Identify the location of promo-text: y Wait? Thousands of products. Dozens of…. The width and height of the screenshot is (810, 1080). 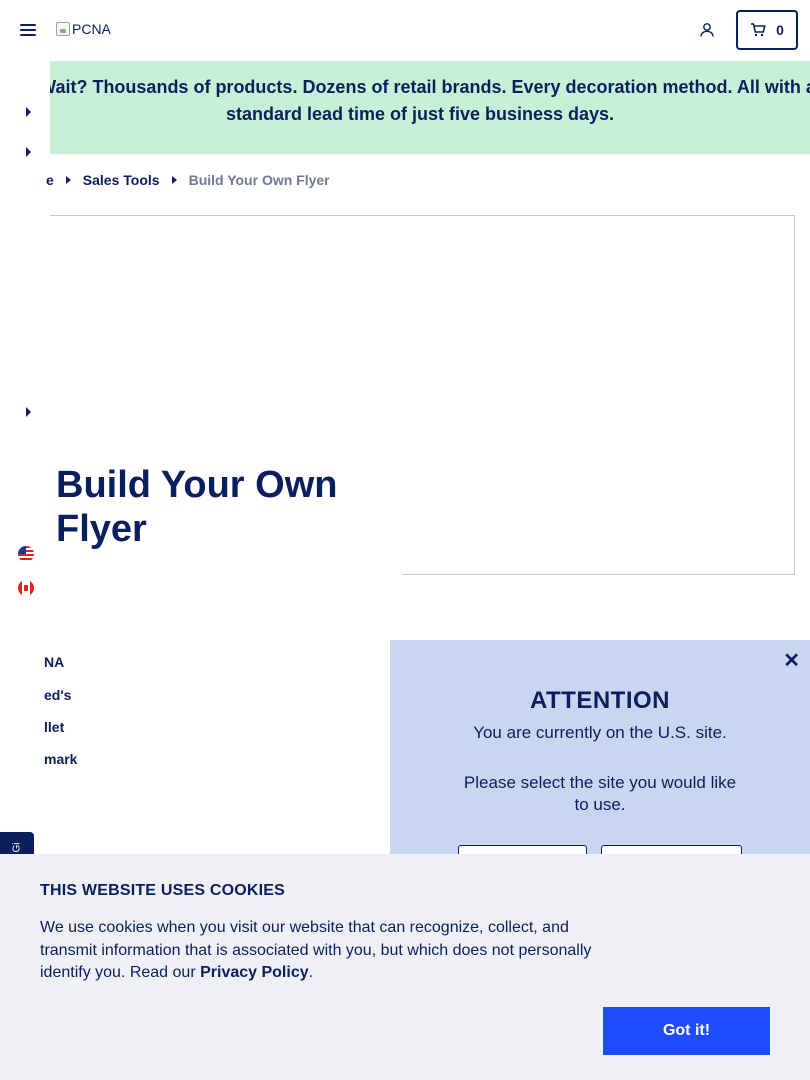
(430, 100).